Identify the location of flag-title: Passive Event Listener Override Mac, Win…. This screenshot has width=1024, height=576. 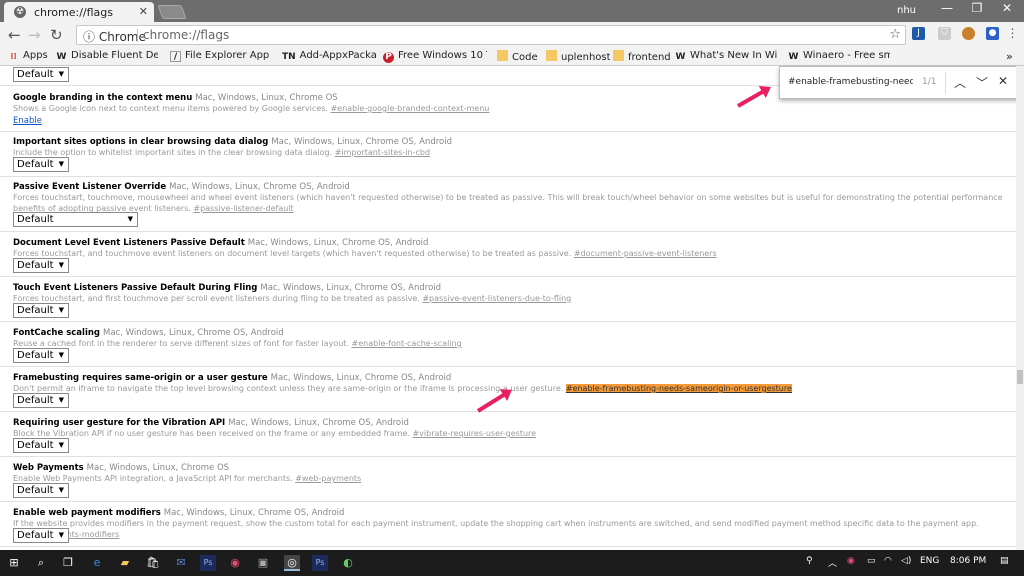
(181, 187).